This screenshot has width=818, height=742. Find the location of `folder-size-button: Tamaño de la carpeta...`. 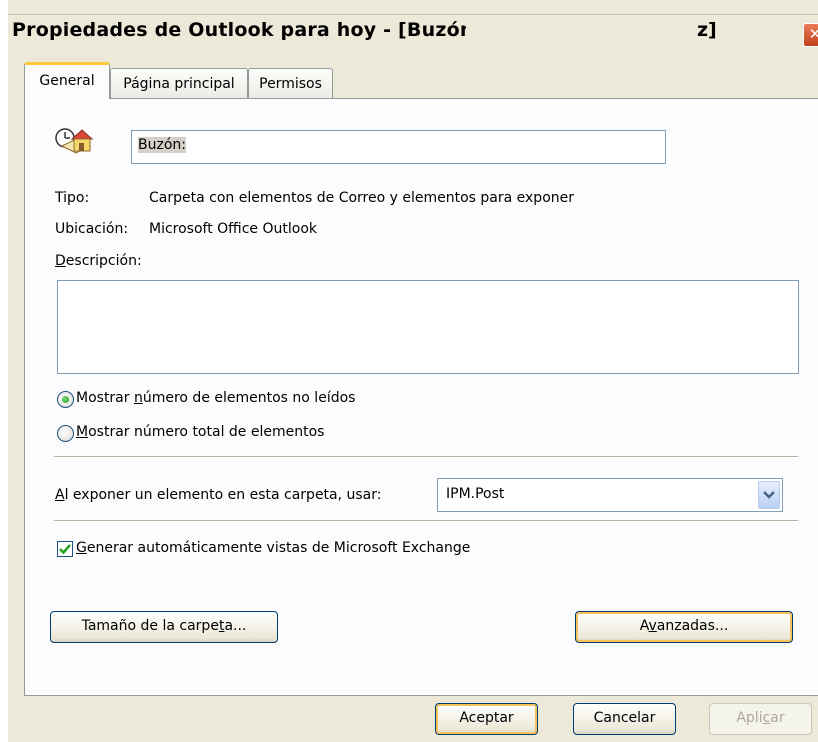

folder-size-button: Tamaño de la carpeta... is located at coordinates (164, 627).